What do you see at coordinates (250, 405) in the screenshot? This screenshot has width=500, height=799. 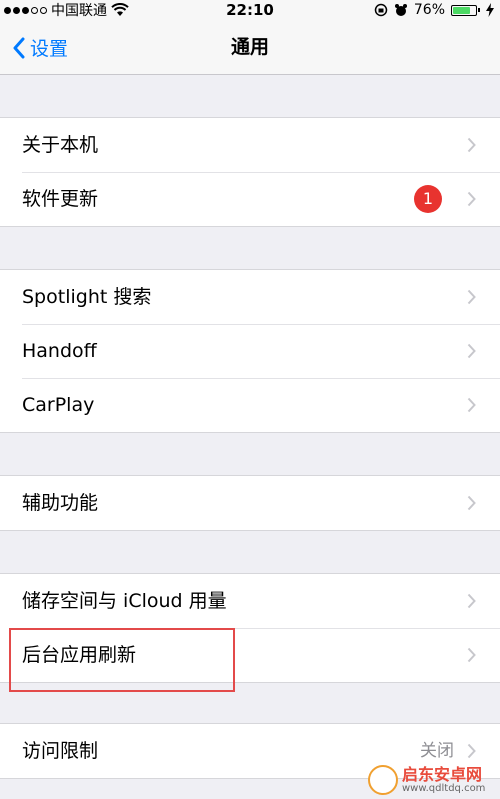 I see `row-carplay: CarPlay` at bounding box center [250, 405].